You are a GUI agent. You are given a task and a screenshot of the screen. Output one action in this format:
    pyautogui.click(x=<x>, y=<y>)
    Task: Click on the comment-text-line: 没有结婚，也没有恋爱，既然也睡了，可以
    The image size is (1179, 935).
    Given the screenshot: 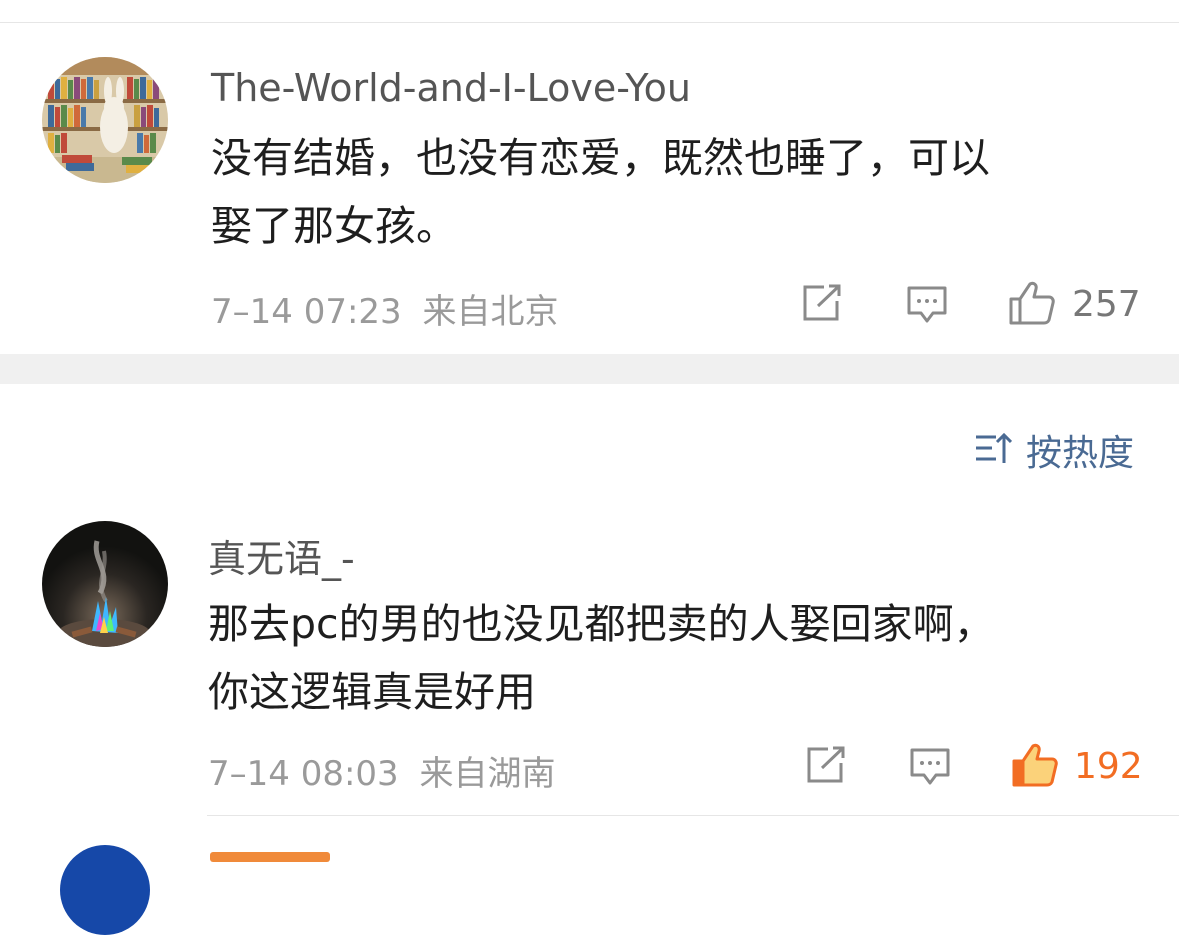 What is the action you would take?
    pyautogui.click(x=600, y=158)
    